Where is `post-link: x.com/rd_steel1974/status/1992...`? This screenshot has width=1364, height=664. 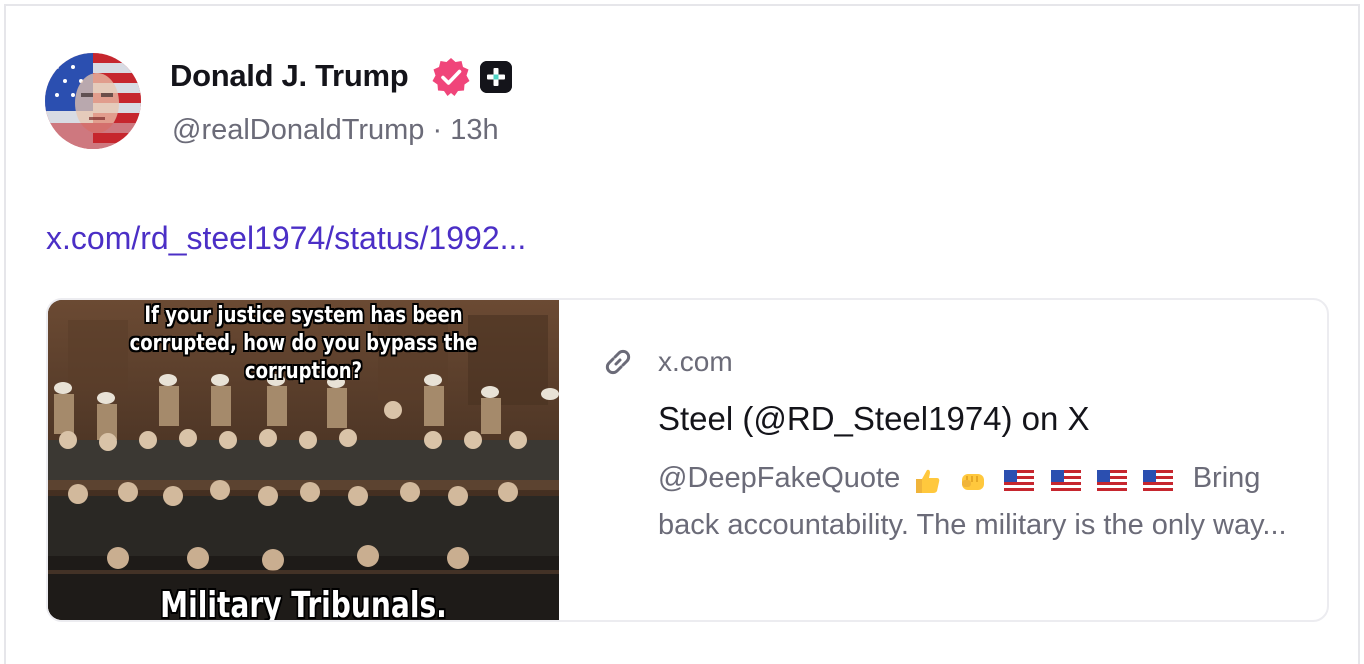 post-link: x.com/rd_steel1974/status/1992... is located at coordinates (286, 238).